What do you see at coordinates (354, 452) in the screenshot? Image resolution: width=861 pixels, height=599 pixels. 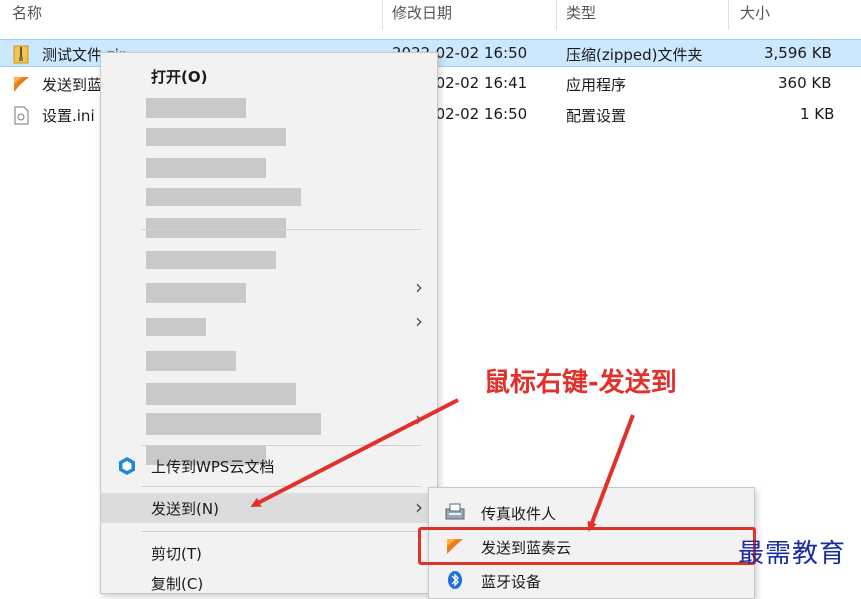 I see `arrow-to-send-to` at bounding box center [354, 452].